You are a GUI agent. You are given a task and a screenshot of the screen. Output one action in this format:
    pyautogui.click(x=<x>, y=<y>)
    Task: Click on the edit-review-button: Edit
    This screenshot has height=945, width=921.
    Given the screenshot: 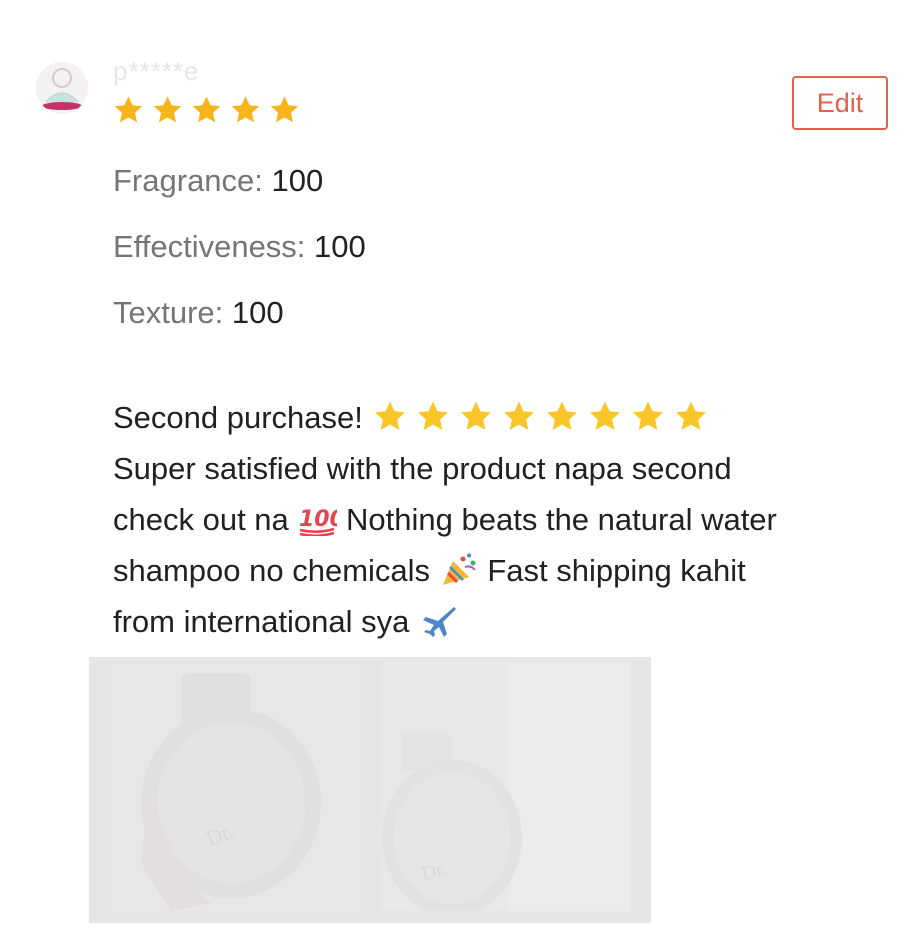 What is the action you would take?
    pyautogui.click(x=840, y=103)
    